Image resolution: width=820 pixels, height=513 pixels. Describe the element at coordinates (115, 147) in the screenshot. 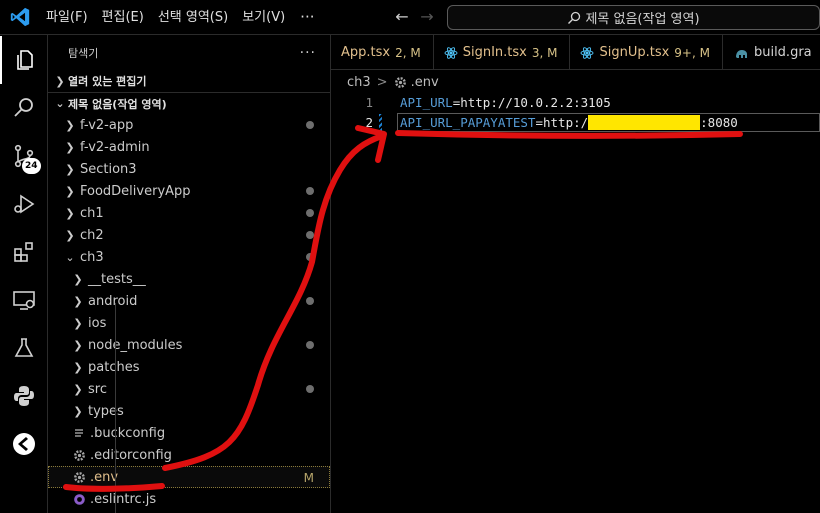

I see `tree-item-label: f-v2-admin` at that location.